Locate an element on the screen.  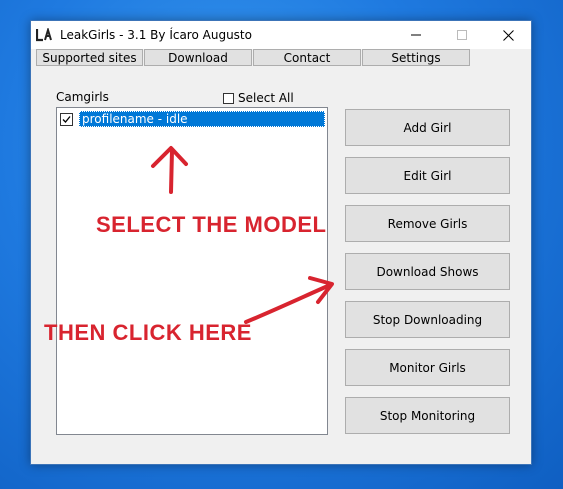
minimize-icon is located at coordinates (416, 35).